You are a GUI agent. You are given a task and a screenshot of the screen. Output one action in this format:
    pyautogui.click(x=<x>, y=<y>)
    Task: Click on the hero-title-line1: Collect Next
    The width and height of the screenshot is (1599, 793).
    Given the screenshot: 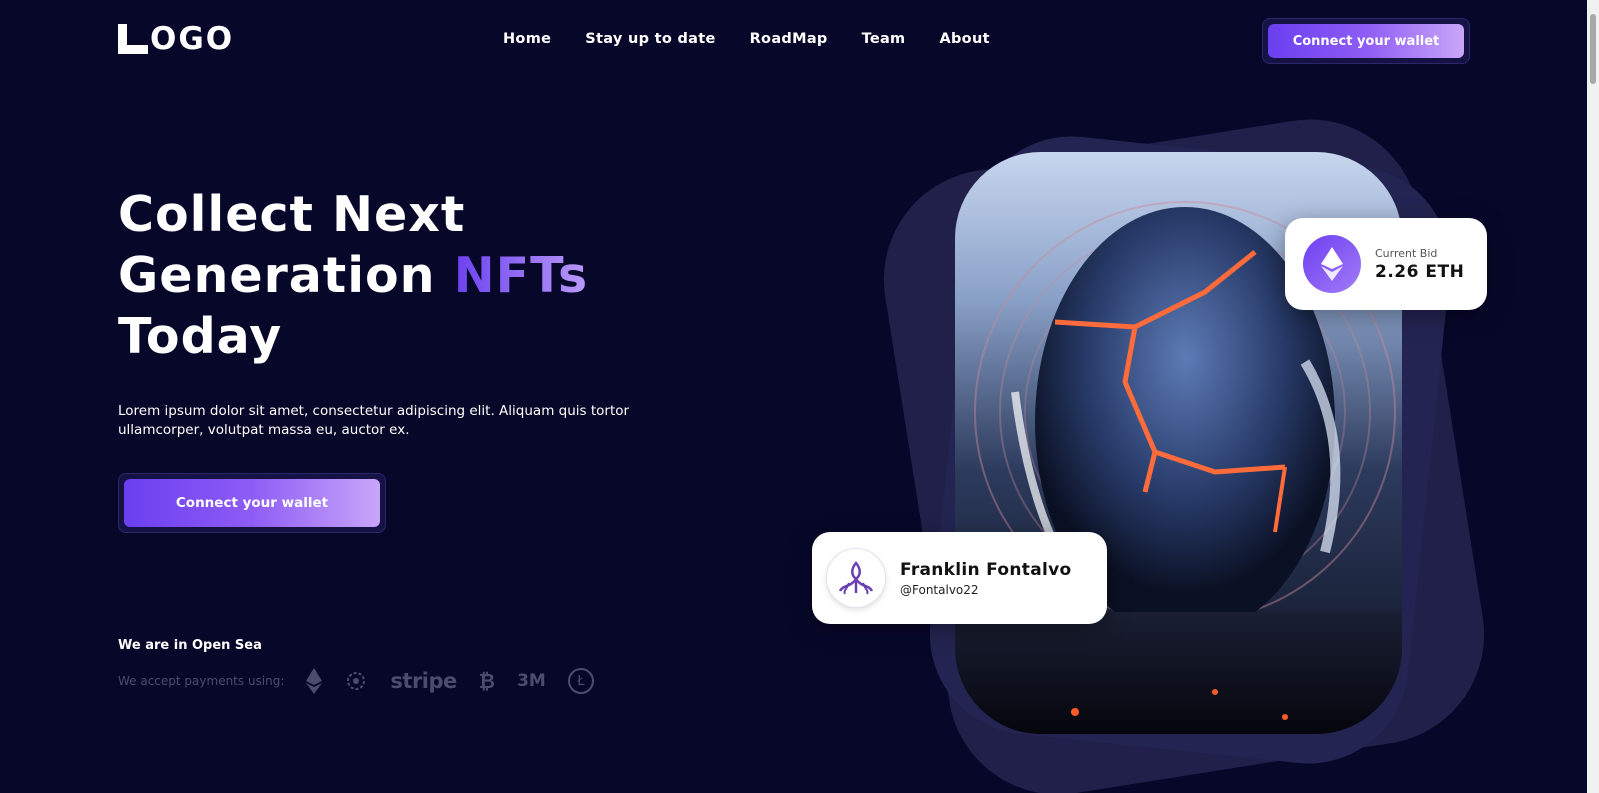 What is the action you would take?
    pyautogui.click(x=292, y=214)
    